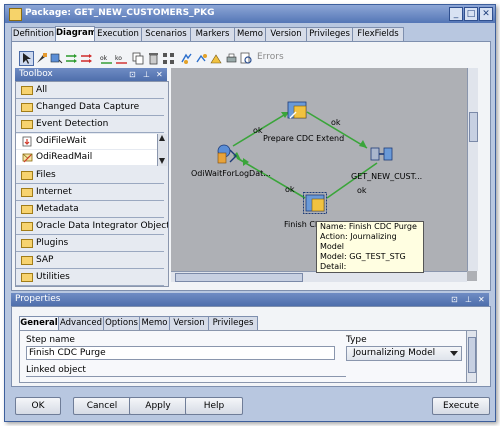  Describe the element at coordinates (162, 138) in the screenshot. I see `scroll-up-icon` at that location.